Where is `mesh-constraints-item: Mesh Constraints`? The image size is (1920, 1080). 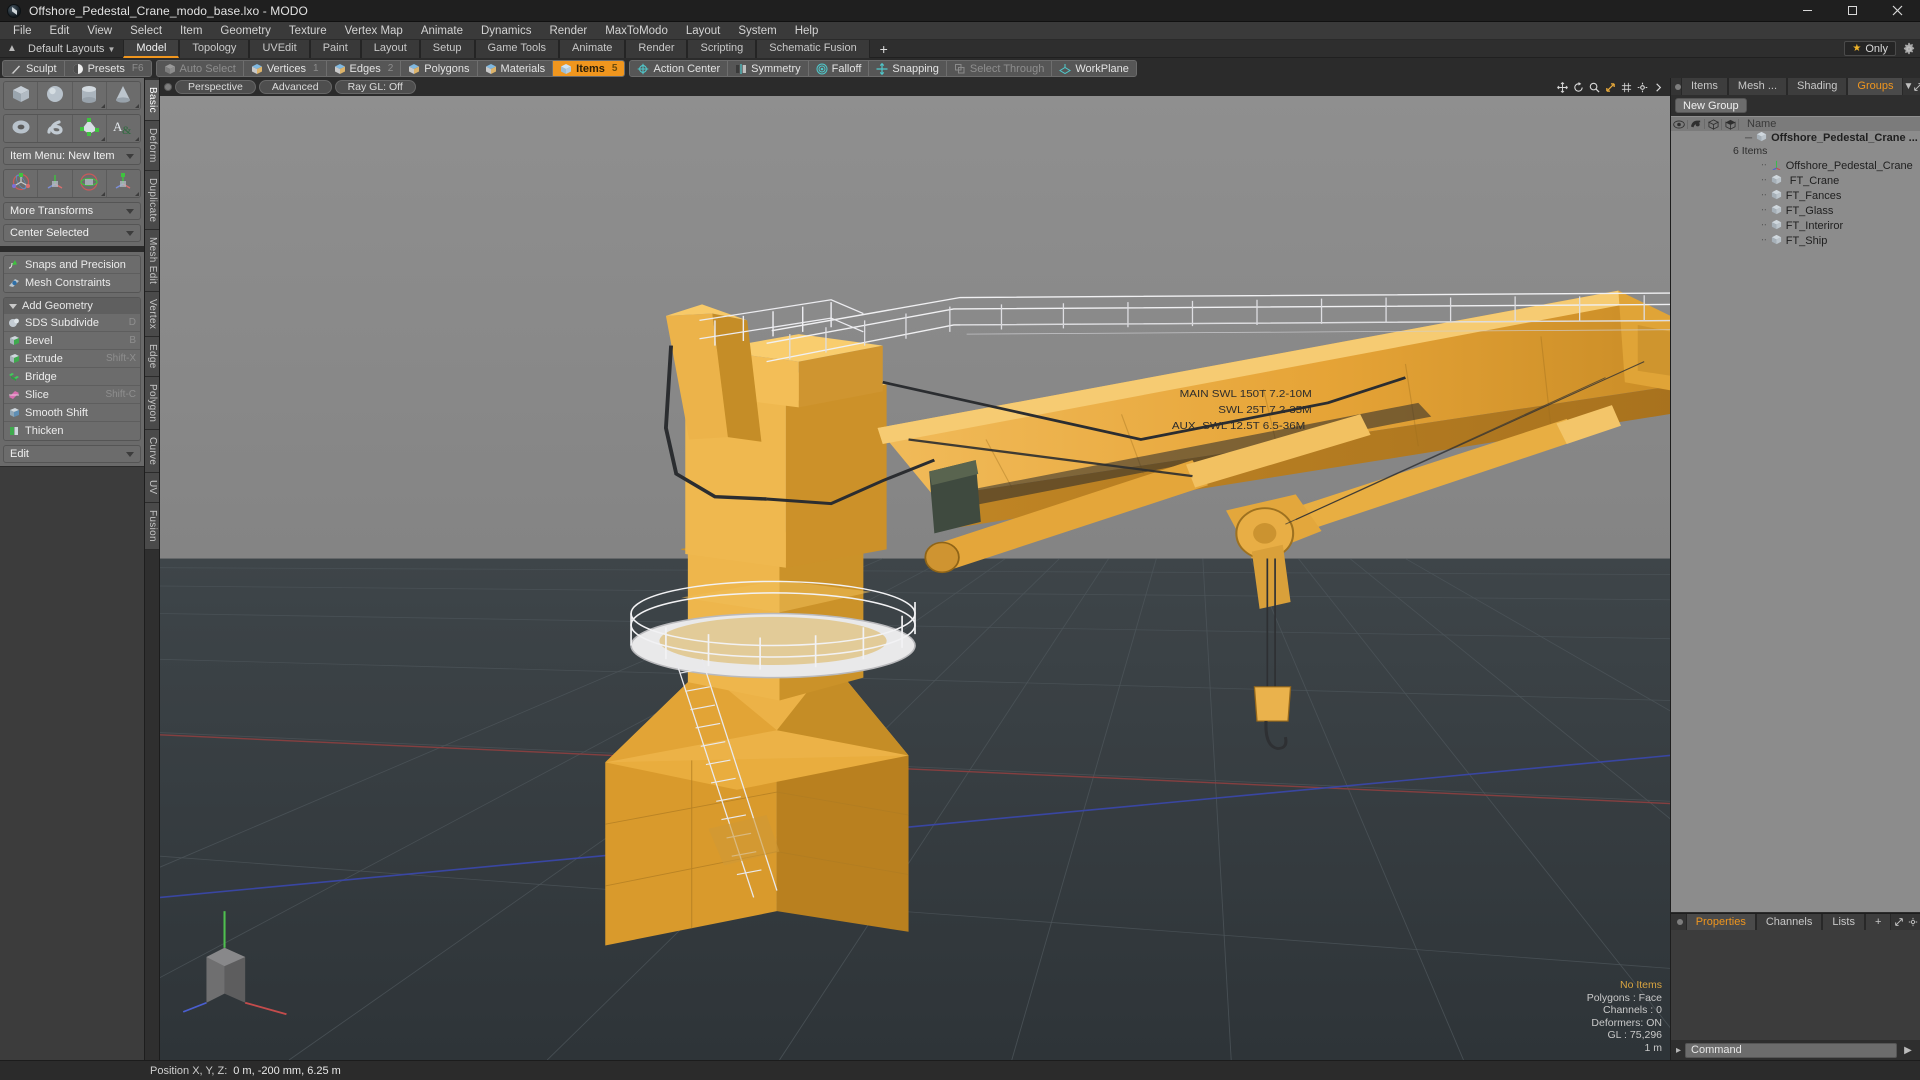
mesh-constraints-item: Mesh Constraints is located at coordinates (72, 283).